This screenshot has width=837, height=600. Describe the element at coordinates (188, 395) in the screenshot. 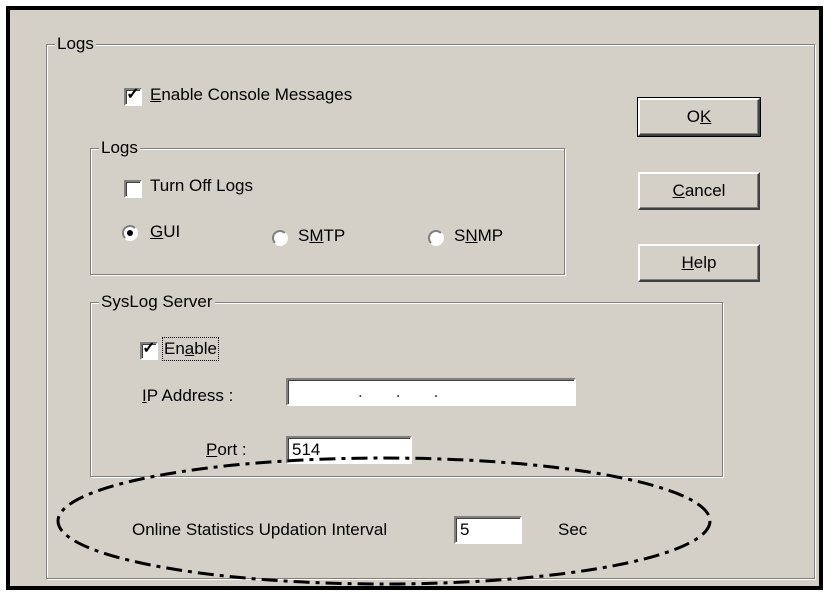

I see `ip-address-label: IP Address :` at that location.